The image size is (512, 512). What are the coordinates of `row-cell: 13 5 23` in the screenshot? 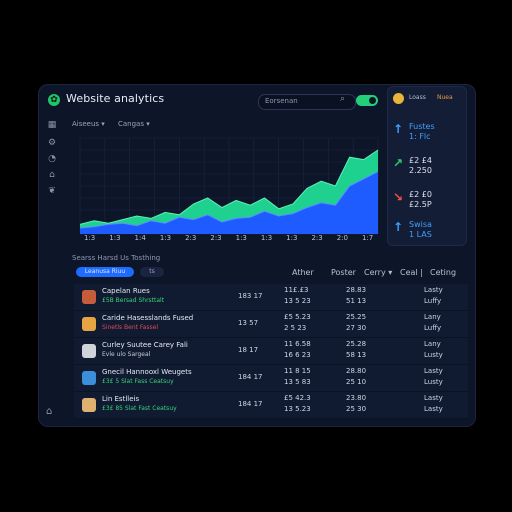 It's located at (297, 301).